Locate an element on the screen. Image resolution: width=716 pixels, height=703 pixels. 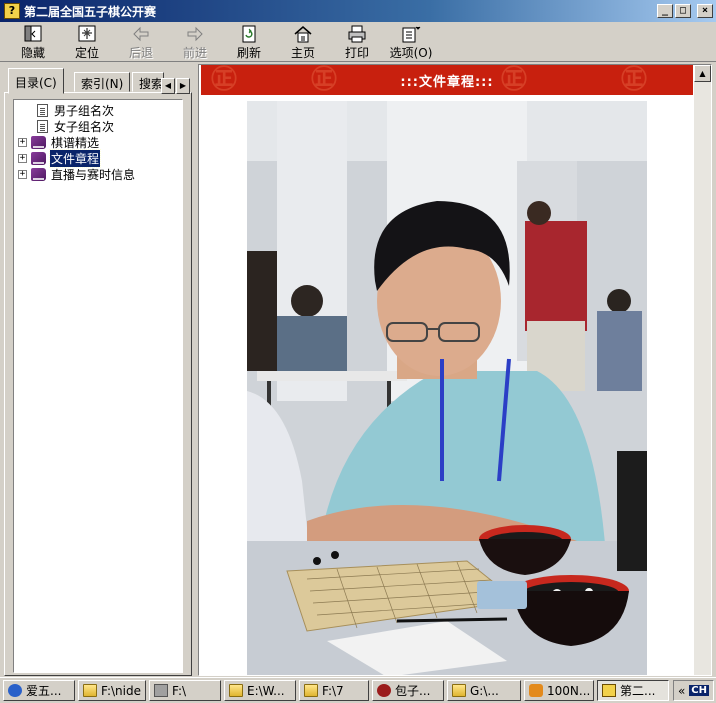
content-scrollbar: ▲ is located at coordinates (702, 370).